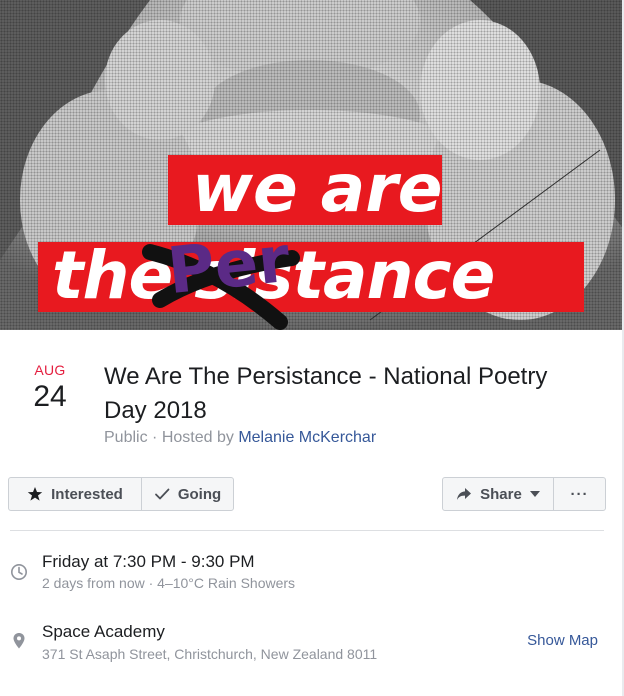 This screenshot has width=624, height=696. What do you see at coordinates (534, 494) in the screenshot?
I see `caret-down-icon` at bounding box center [534, 494].